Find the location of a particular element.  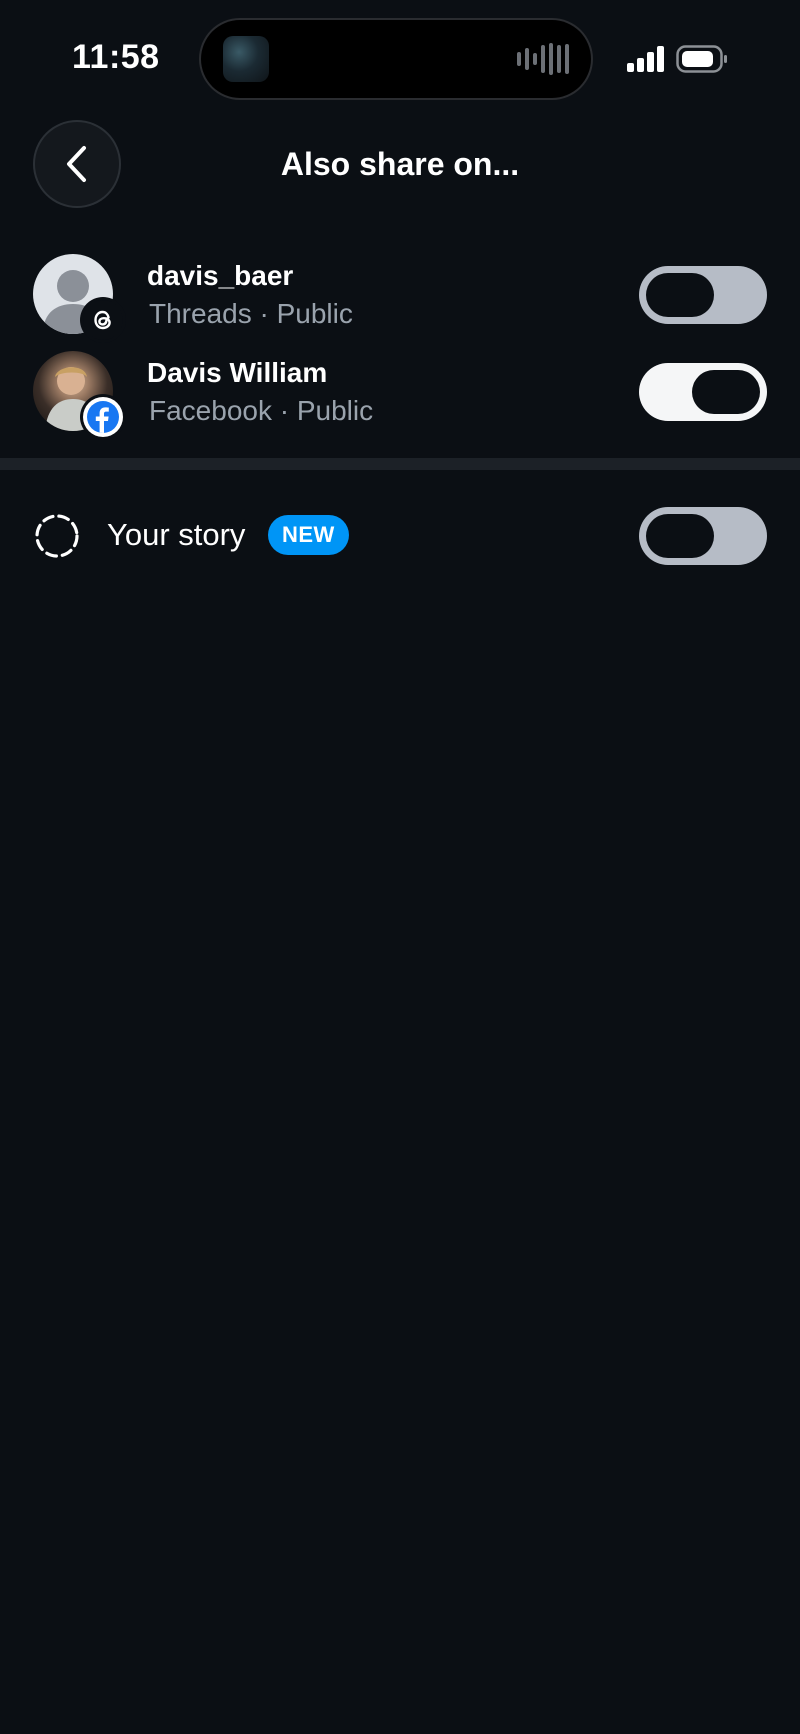

new-badge: NEW is located at coordinates (308, 535).